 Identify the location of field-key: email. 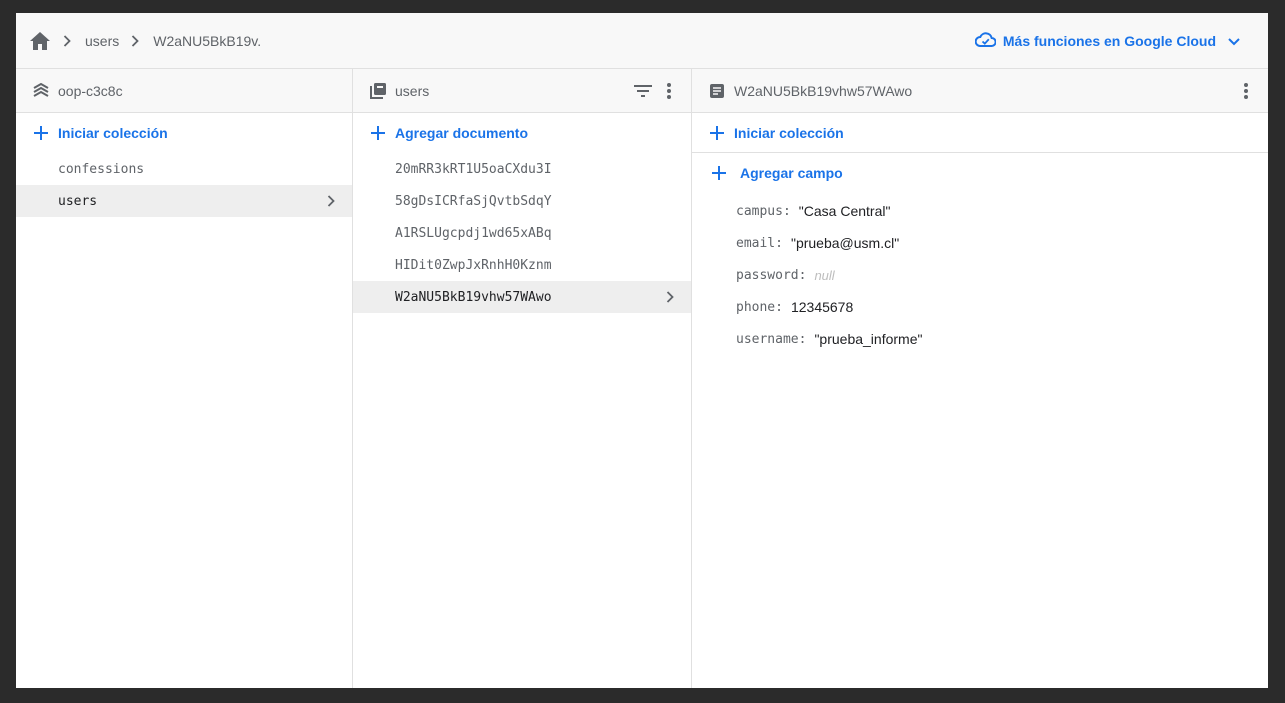
(756, 243).